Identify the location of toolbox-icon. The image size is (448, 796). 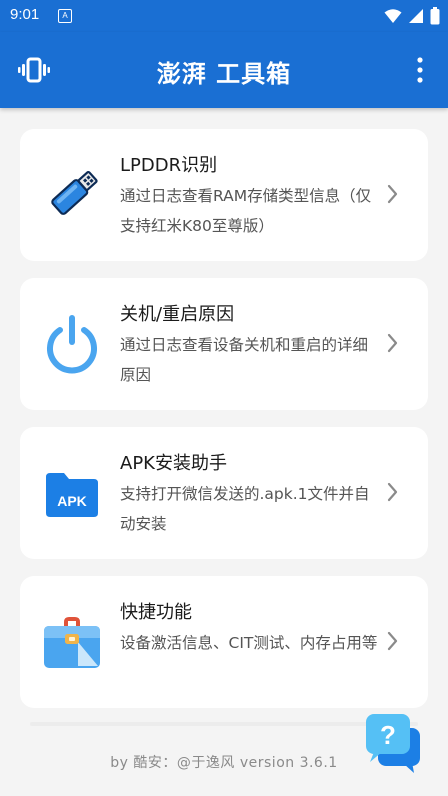
(72, 642).